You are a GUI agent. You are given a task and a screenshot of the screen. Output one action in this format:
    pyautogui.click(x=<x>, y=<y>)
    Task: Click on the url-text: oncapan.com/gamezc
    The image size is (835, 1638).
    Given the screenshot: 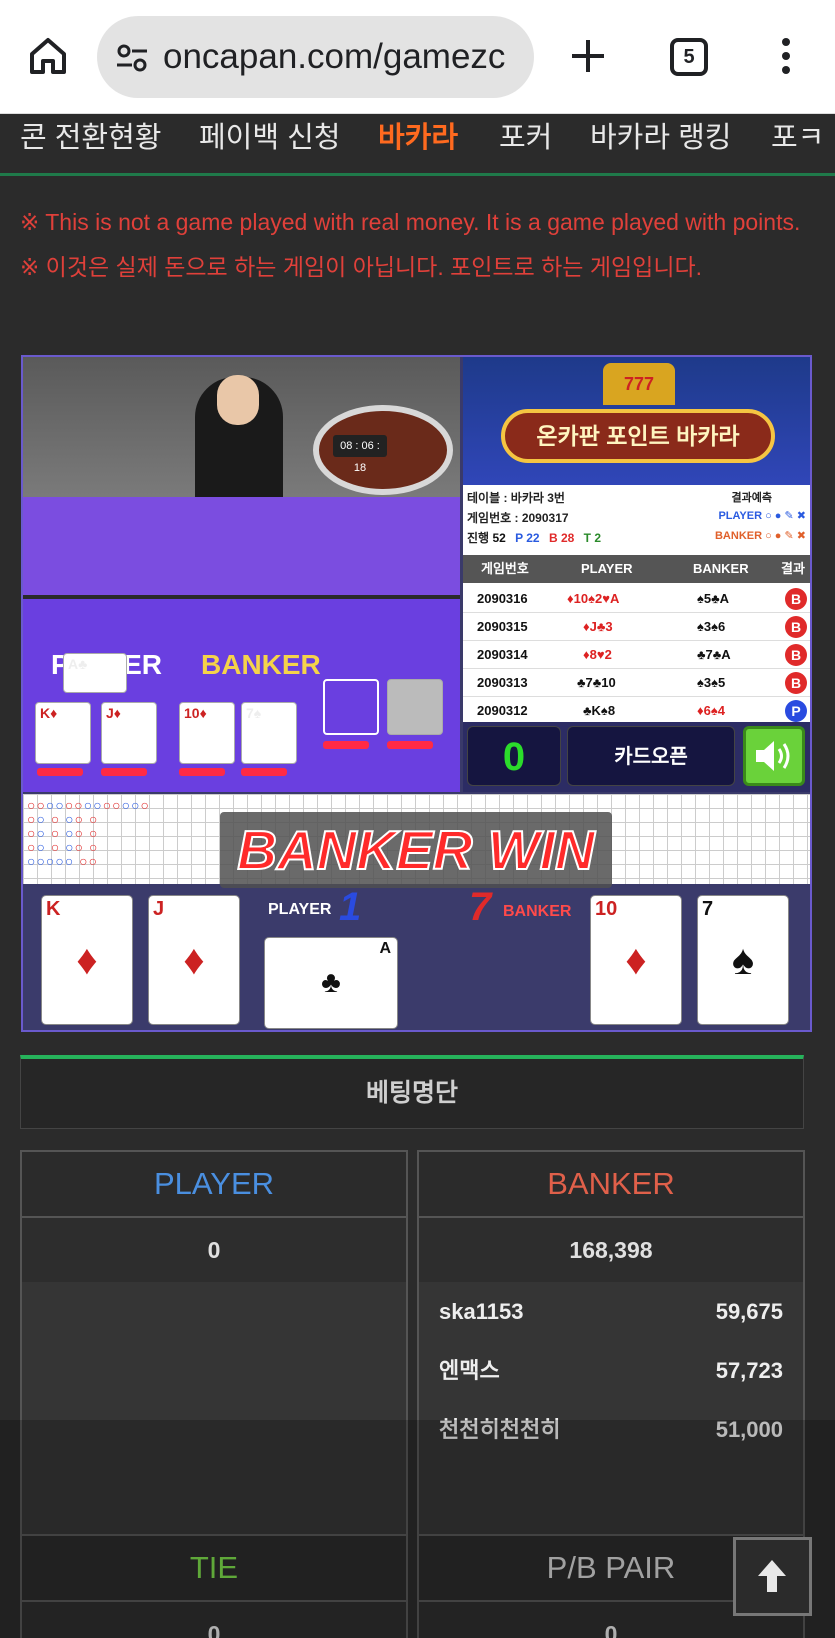 What is the action you would take?
    pyautogui.click(x=334, y=56)
    